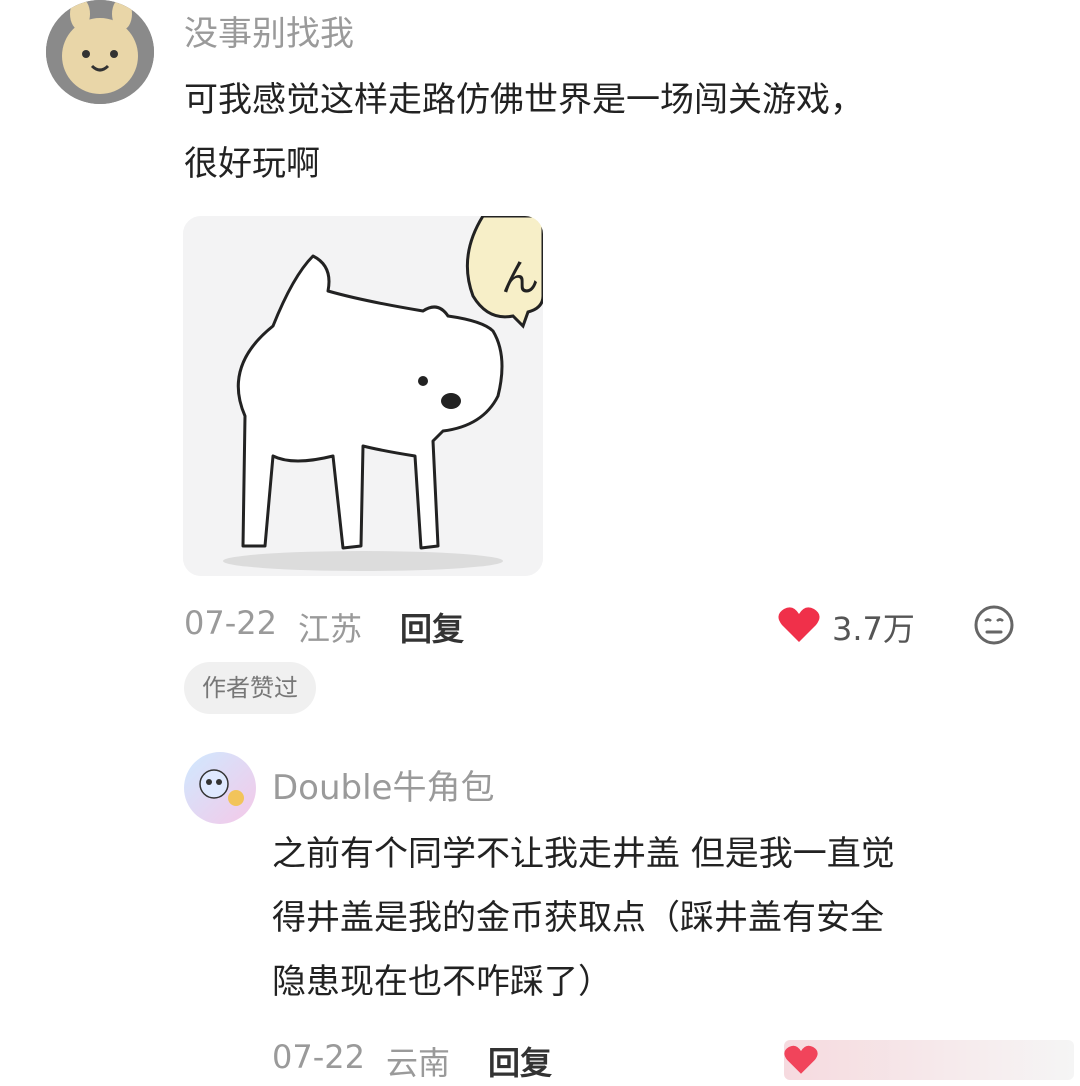 The height and width of the screenshot is (1086, 1080). I want to click on reply-date: 07-22, so click(318, 1057).